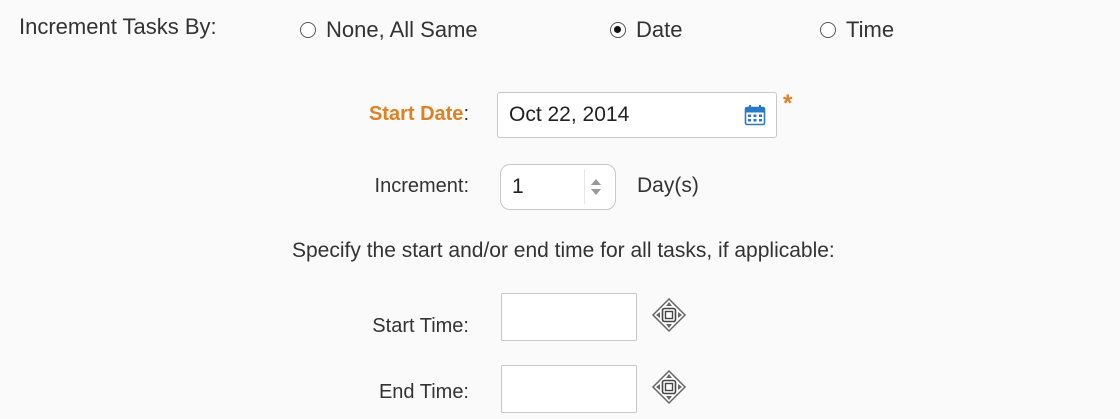 This screenshot has height=419, width=1120. I want to click on start-date-label-colon: :, so click(466, 114).